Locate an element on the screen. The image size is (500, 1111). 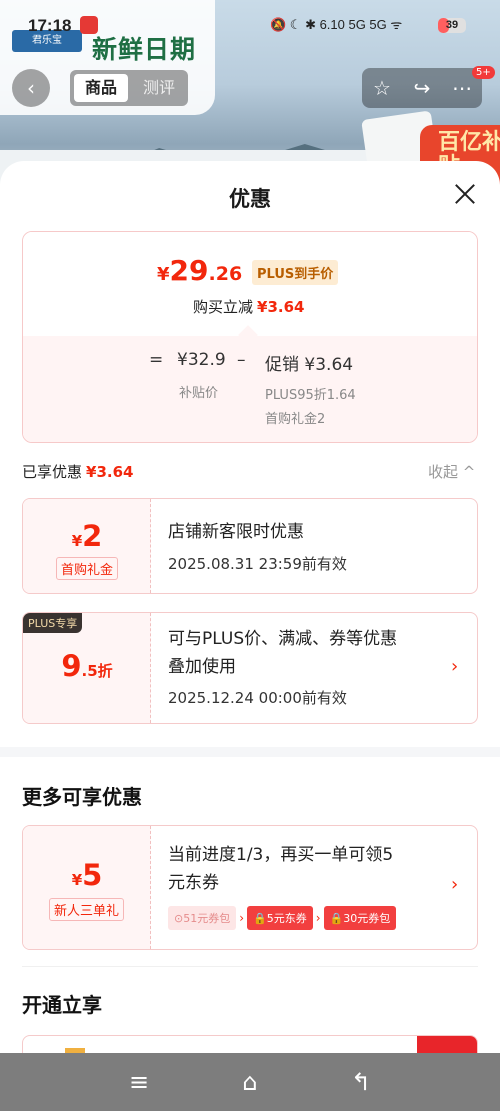
plus-price-tag: PLUS到手价 is located at coordinates (295, 272).